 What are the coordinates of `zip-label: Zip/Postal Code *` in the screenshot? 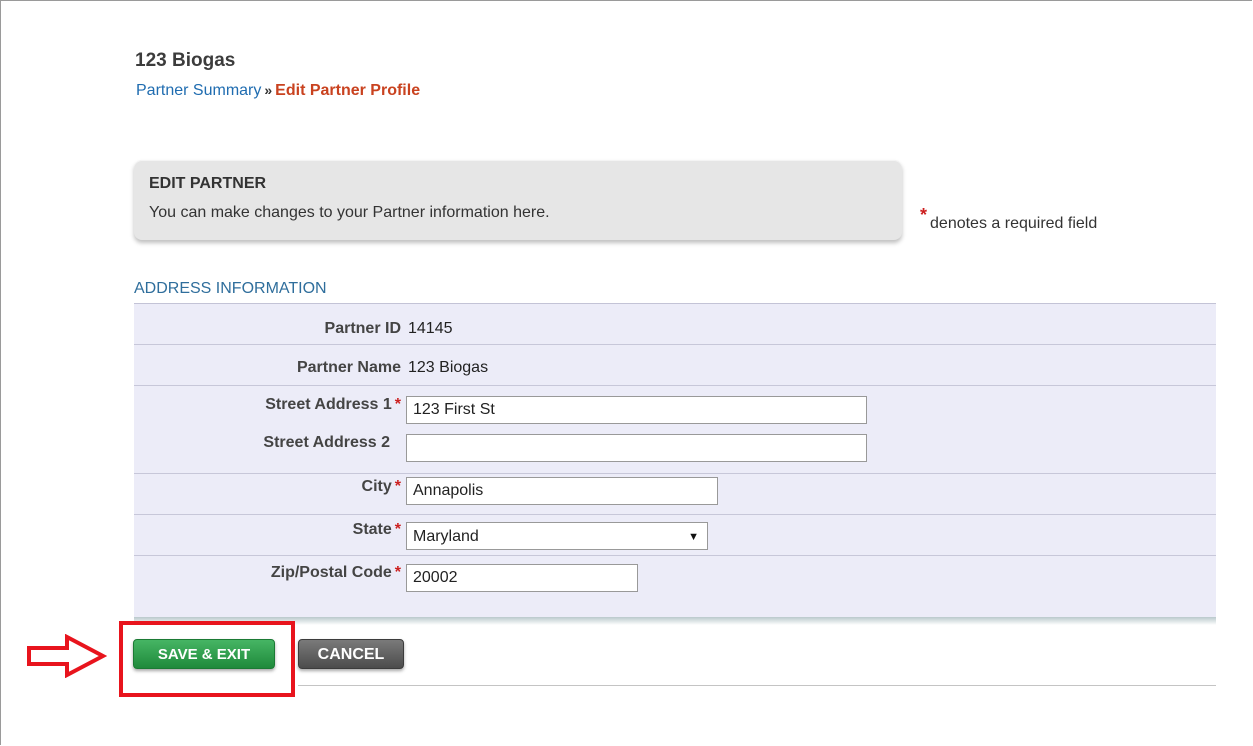 It's located at (335, 572).